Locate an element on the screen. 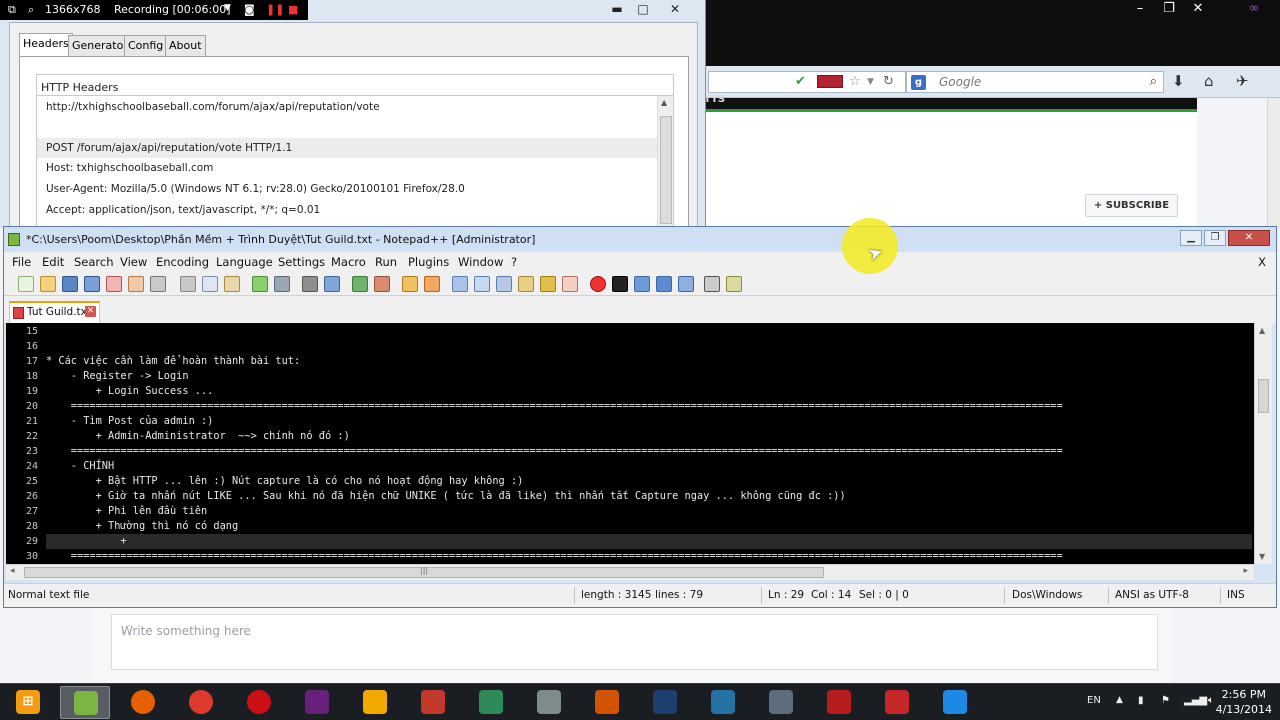 This screenshot has width=1280, height=720. tab-about: About is located at coordinates (185, 45).